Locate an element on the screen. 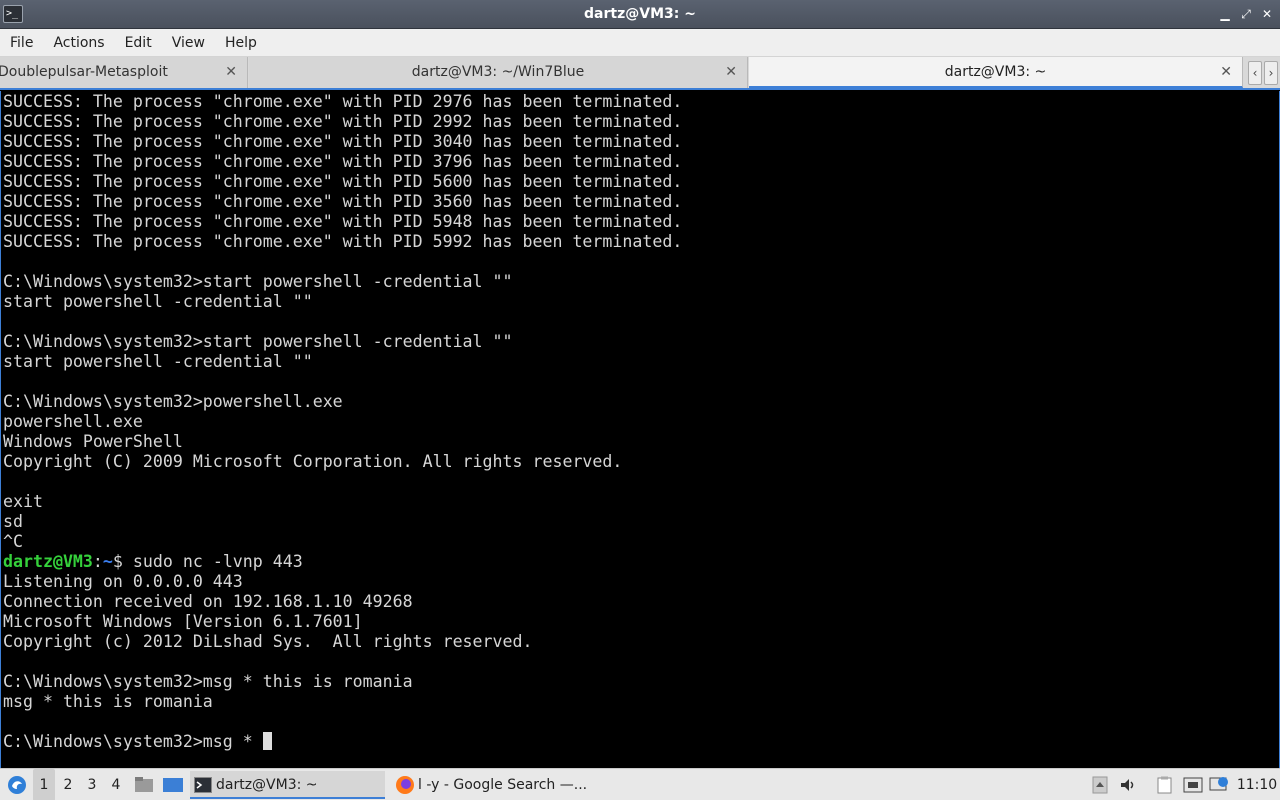 The height and width of the screenshot is (800, 1280). terminal-line: sd is located at coordinates (13, 521).